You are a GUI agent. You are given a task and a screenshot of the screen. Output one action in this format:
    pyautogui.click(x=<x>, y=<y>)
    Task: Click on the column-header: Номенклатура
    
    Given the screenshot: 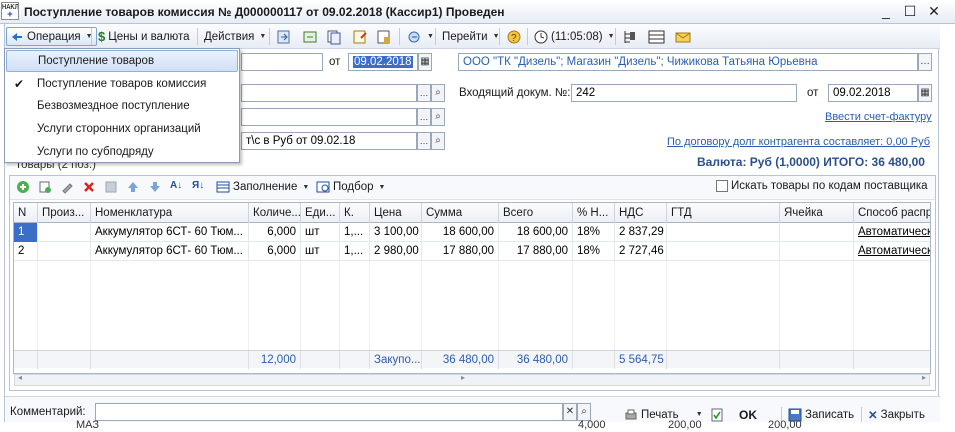 What is the action you would take?
    pyautogui.click(x=170, y=213)
    